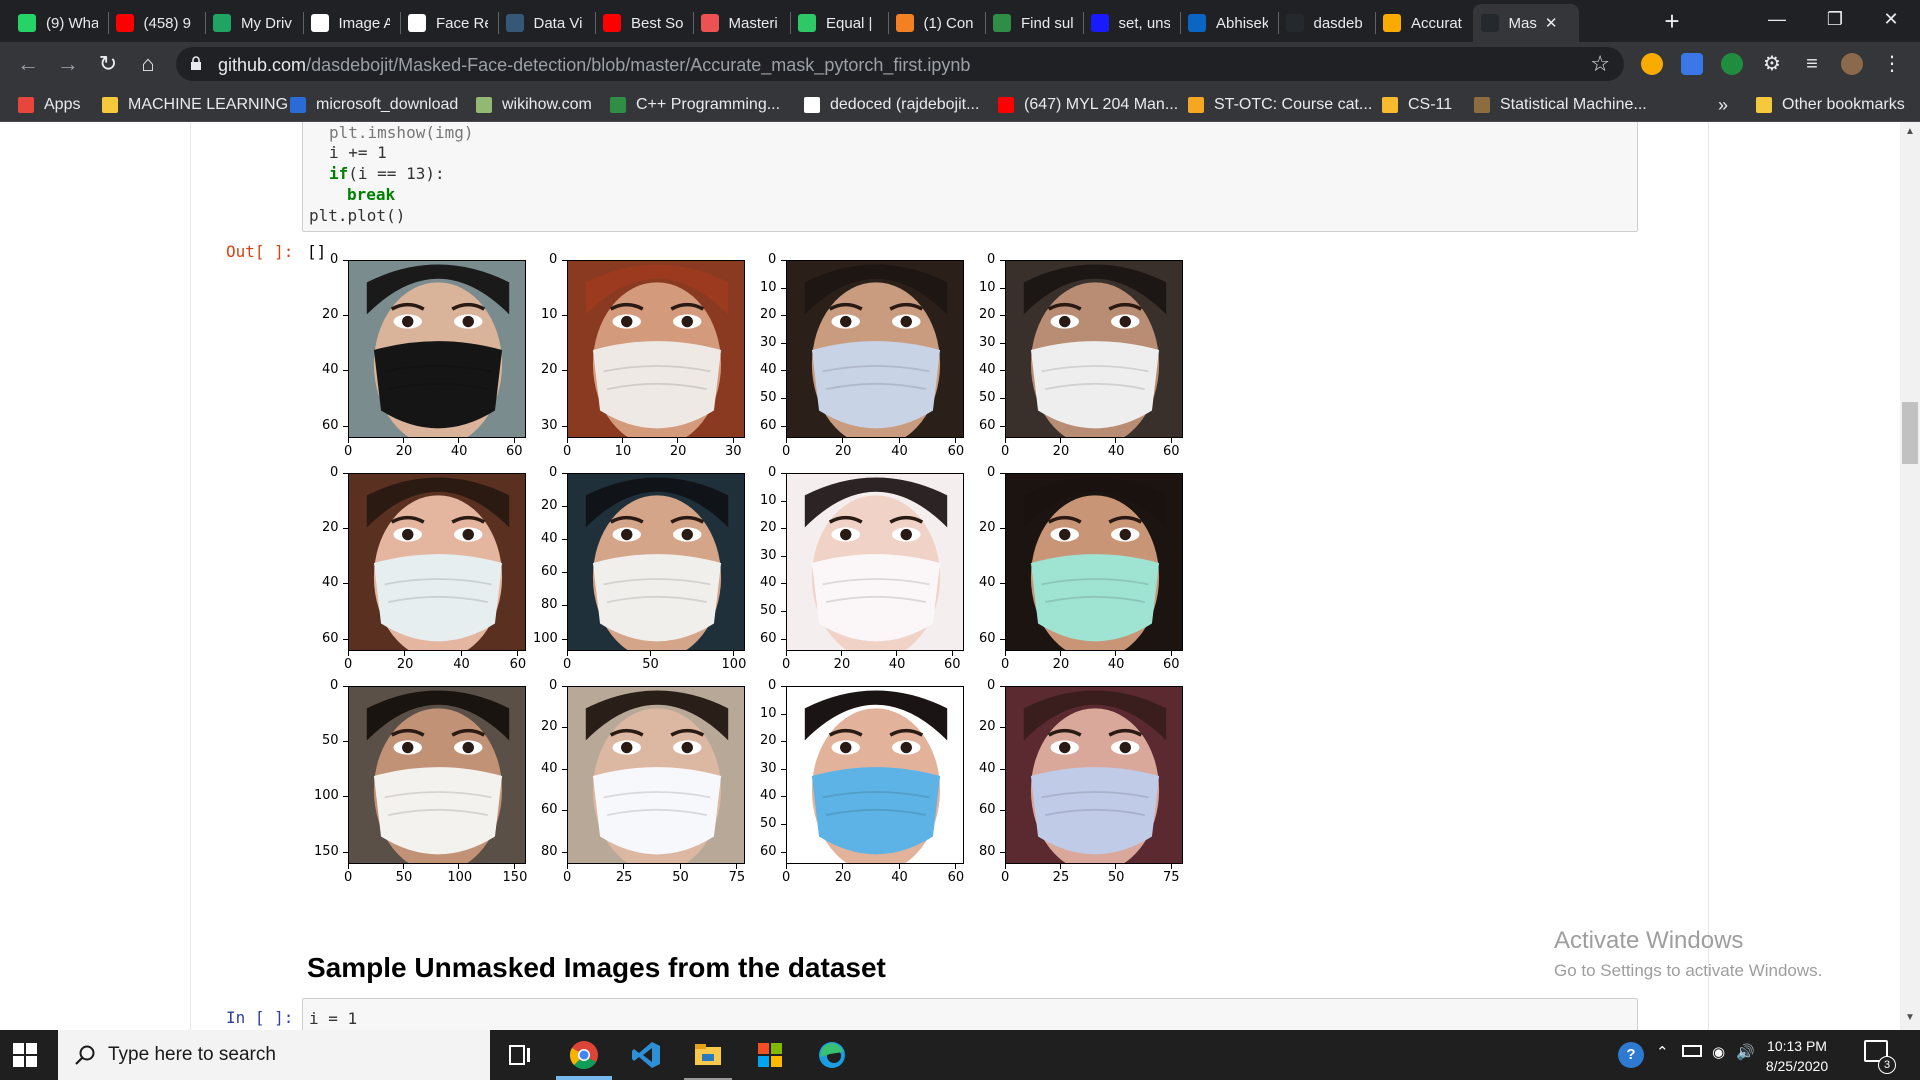  Describe the element at coordinates (25, 1055) in the screenshot. I see `windows-start-icon` at that location.